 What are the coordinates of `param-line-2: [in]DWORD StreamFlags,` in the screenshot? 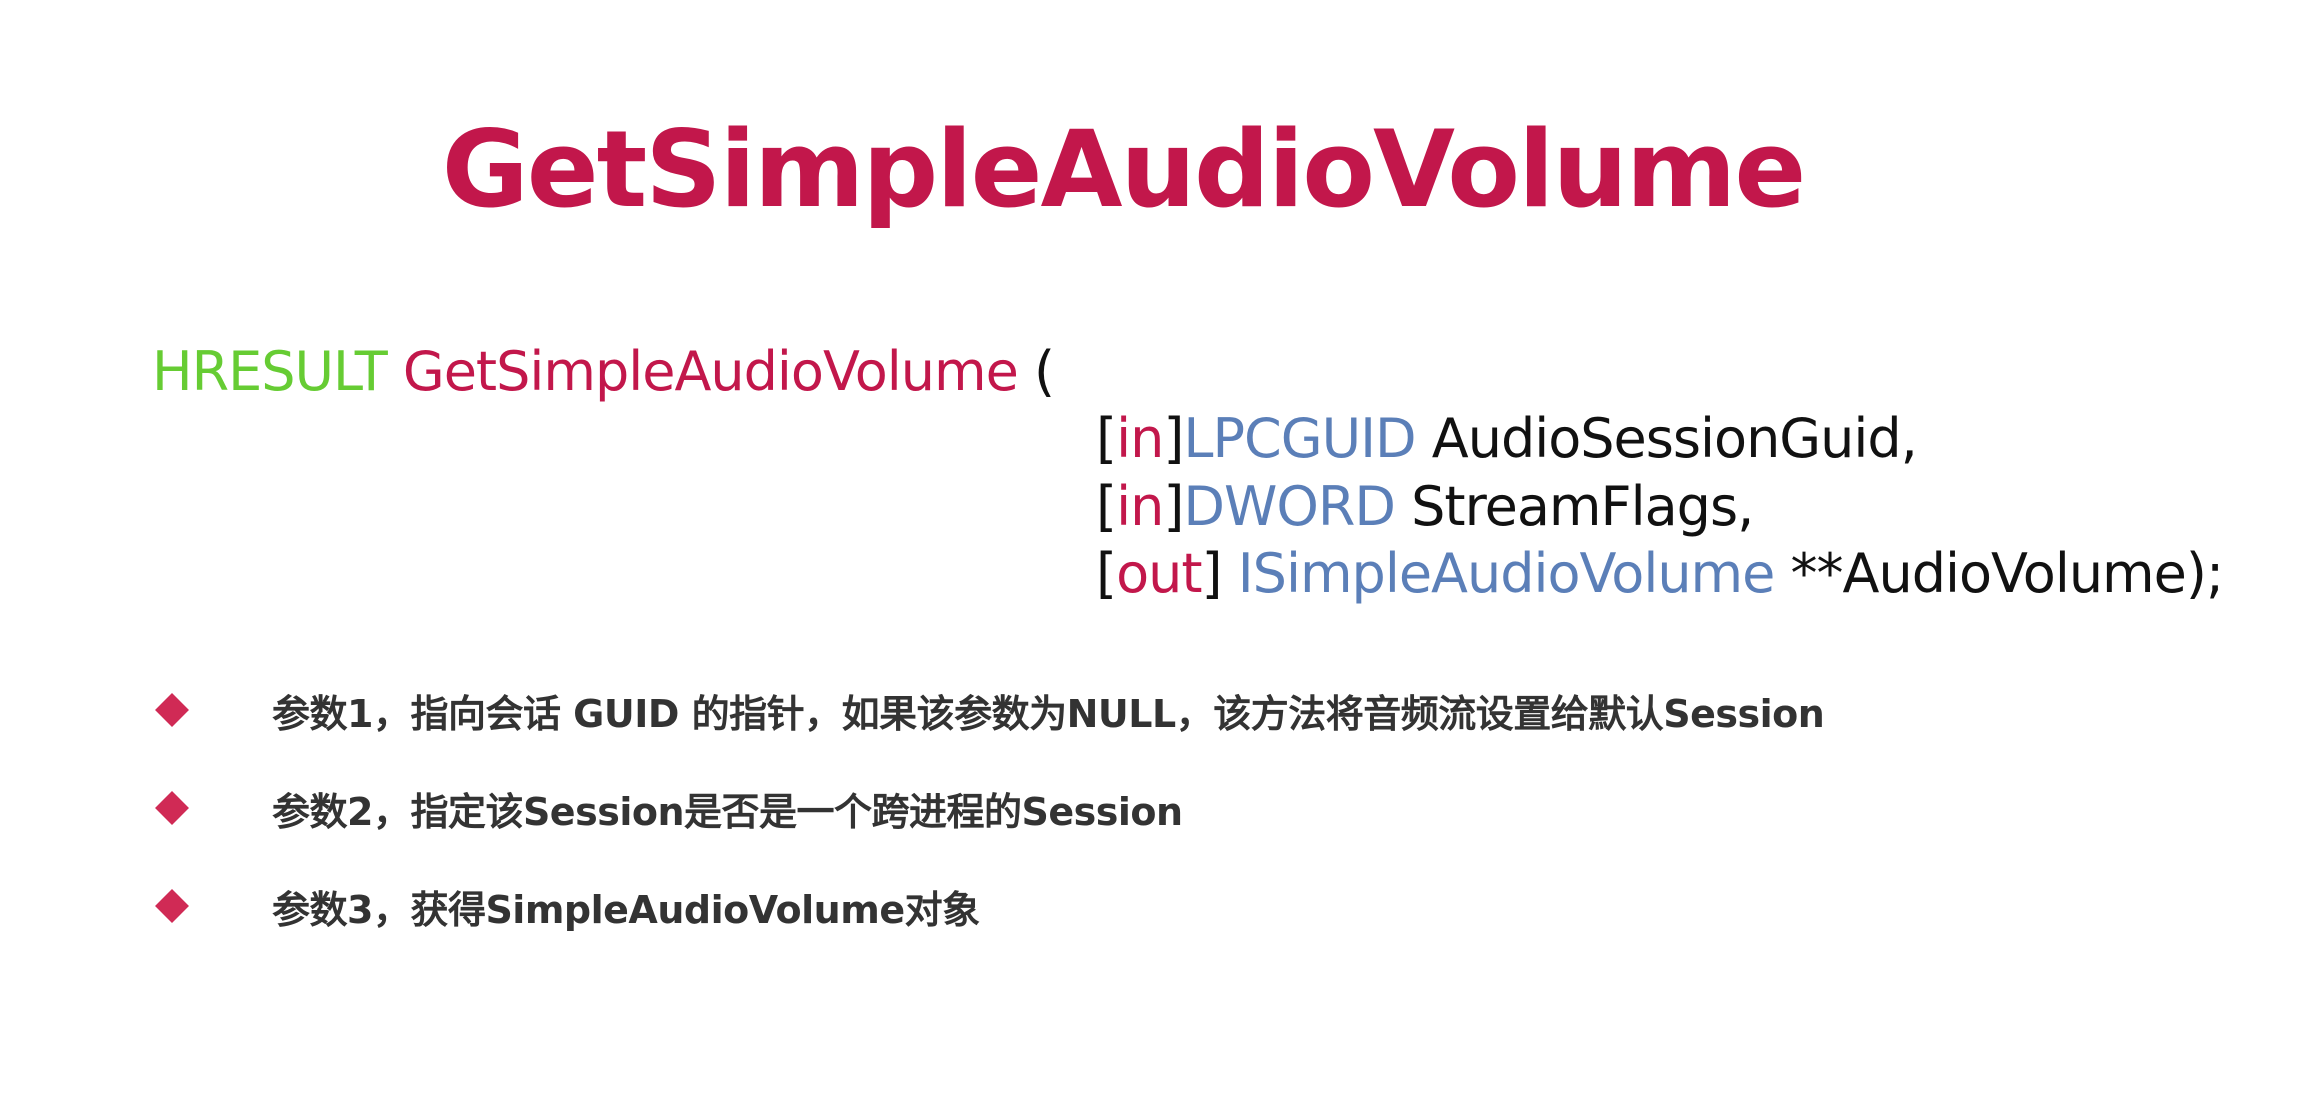 It's located at (1425, 507).